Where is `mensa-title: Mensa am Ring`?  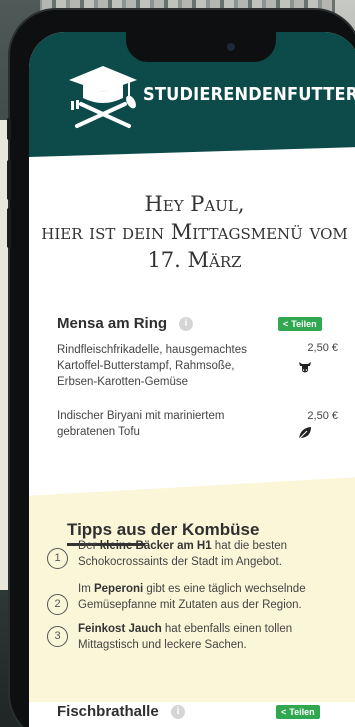
mensa-title: Mensa am Ring is located at coordinates (112, 323).